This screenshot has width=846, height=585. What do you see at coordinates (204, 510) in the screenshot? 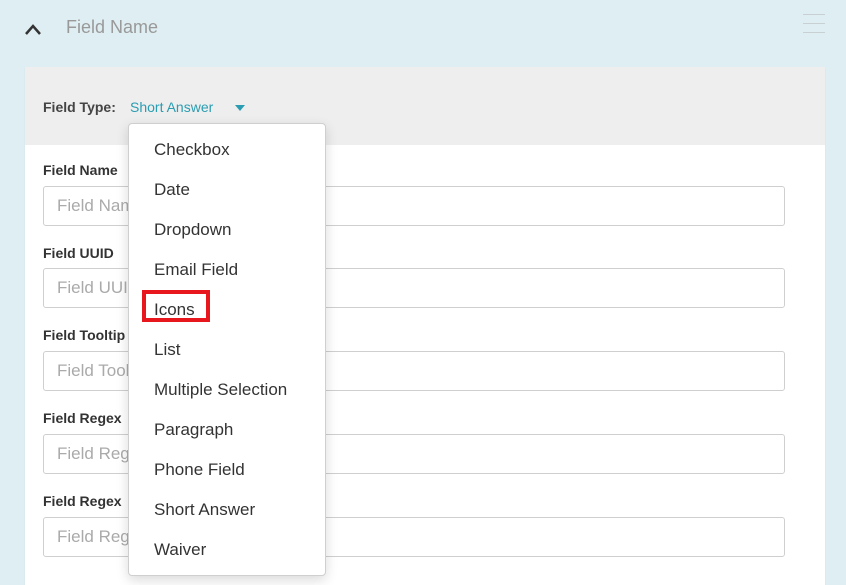
I see `menu-item-short-answer: Short Answer` at bounding box center [204, 510].